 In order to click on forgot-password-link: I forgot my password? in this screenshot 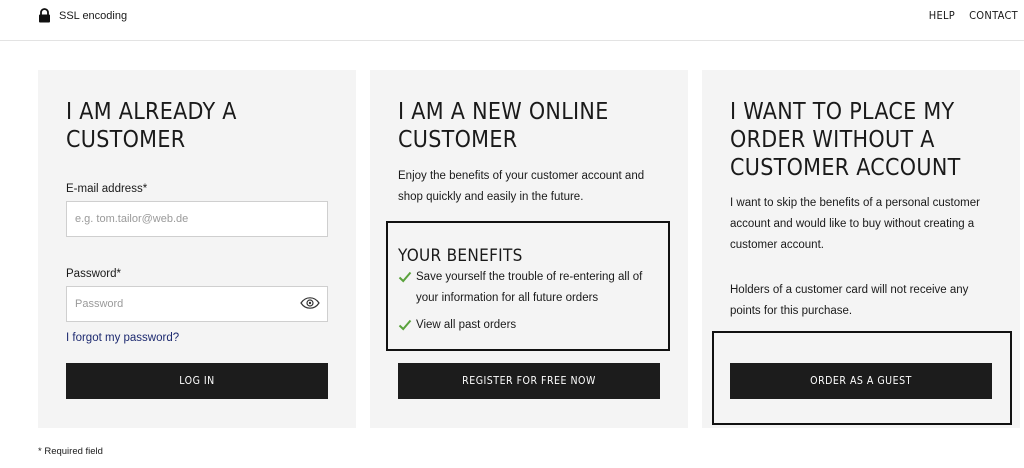, I will do `click(122, 338)`.